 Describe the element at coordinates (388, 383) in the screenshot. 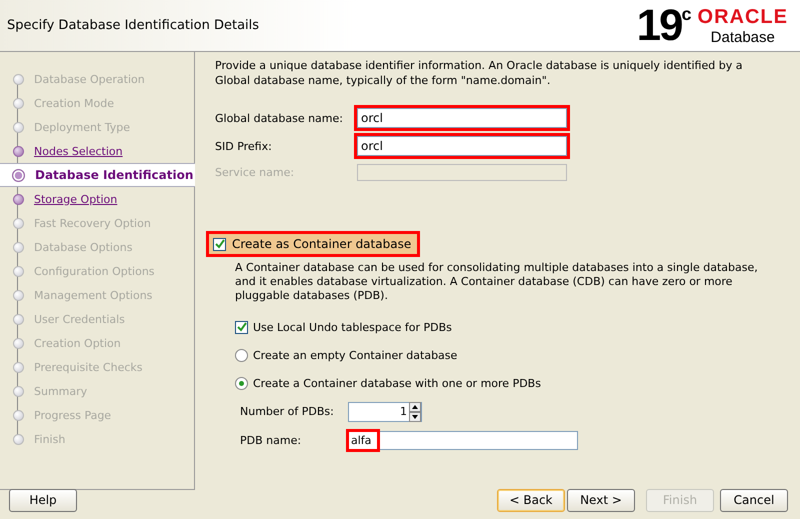

I see `radio-option: Create a Container database with one or more PDBs` at that location.